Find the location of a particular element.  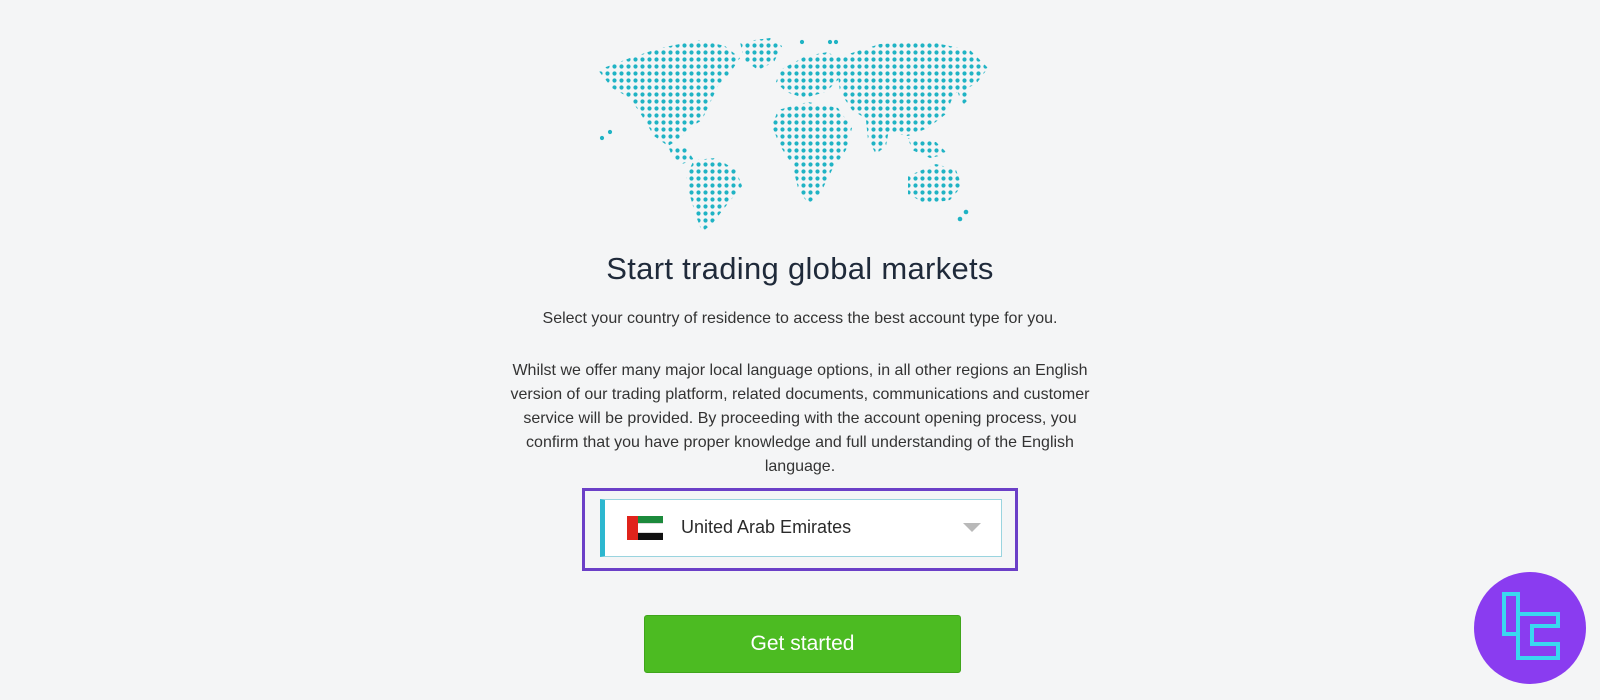

country-select-value: United Arab Emirates is located at coordinates (766, 527).